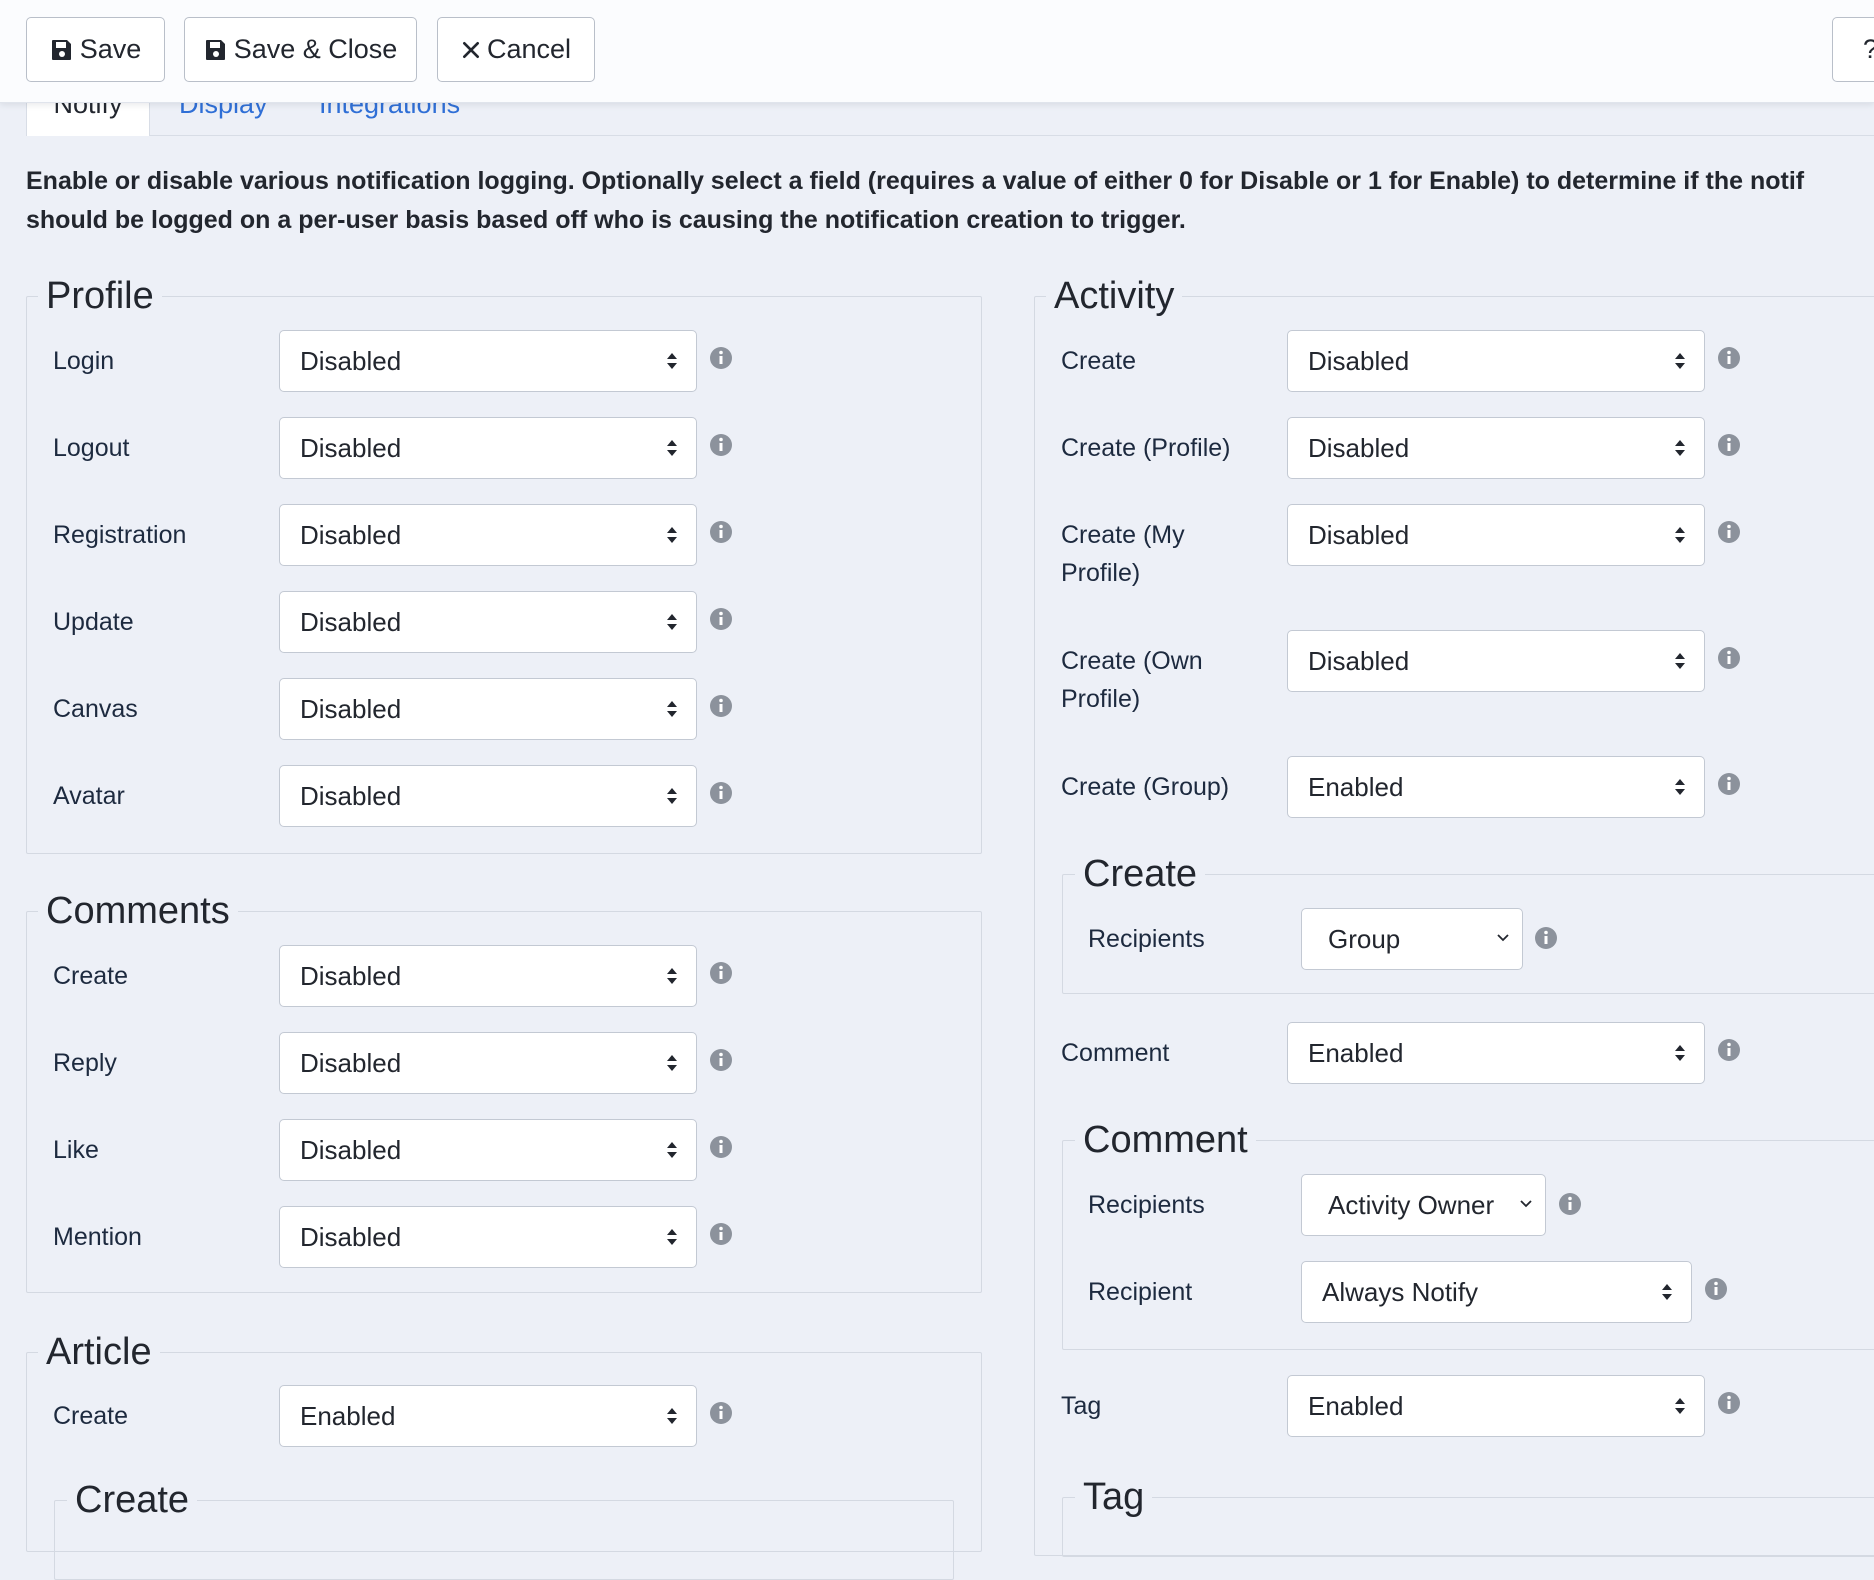 This screenshot has height=1580, width=1874. I want to click on save-close-button: Save & Close, so click(300, 49).